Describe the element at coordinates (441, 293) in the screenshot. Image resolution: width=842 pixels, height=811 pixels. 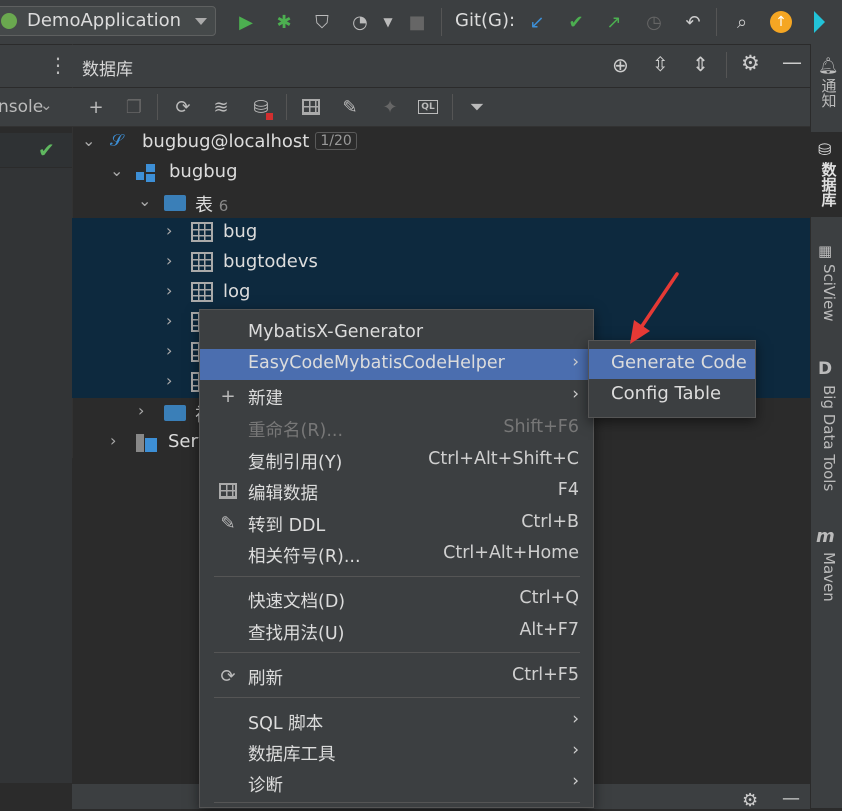
I see `tree-row-table: › log` at that location.